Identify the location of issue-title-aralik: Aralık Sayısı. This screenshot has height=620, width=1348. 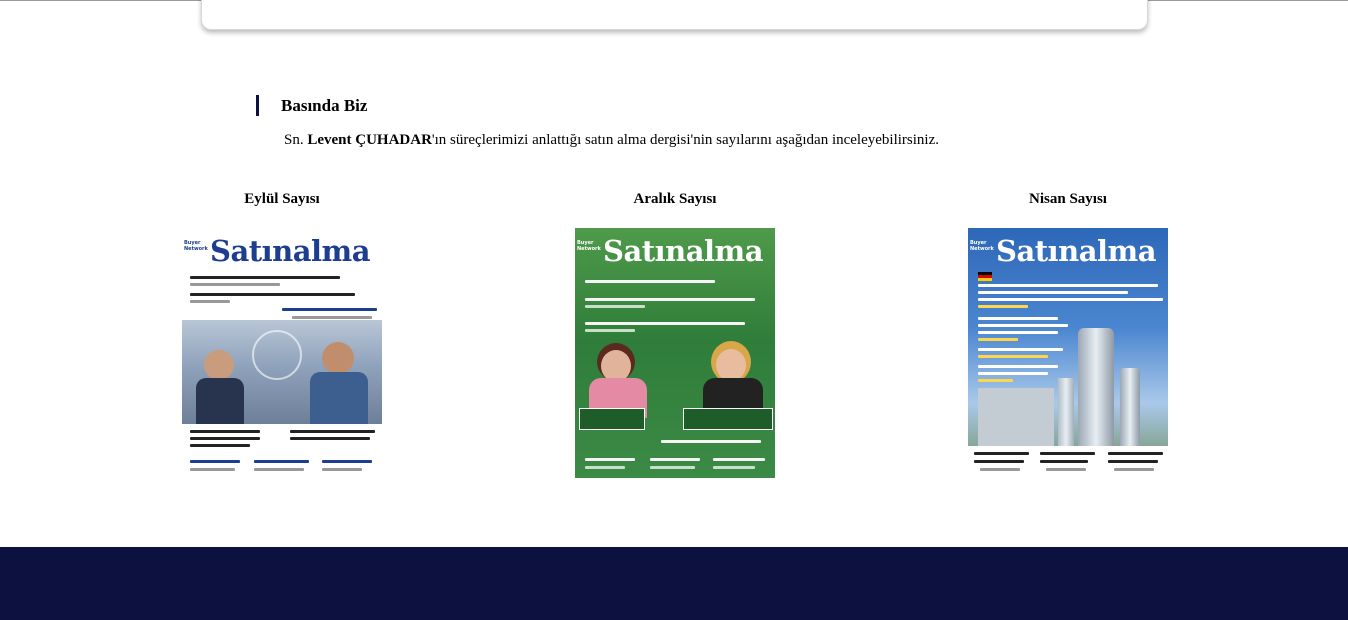
(675, 199).